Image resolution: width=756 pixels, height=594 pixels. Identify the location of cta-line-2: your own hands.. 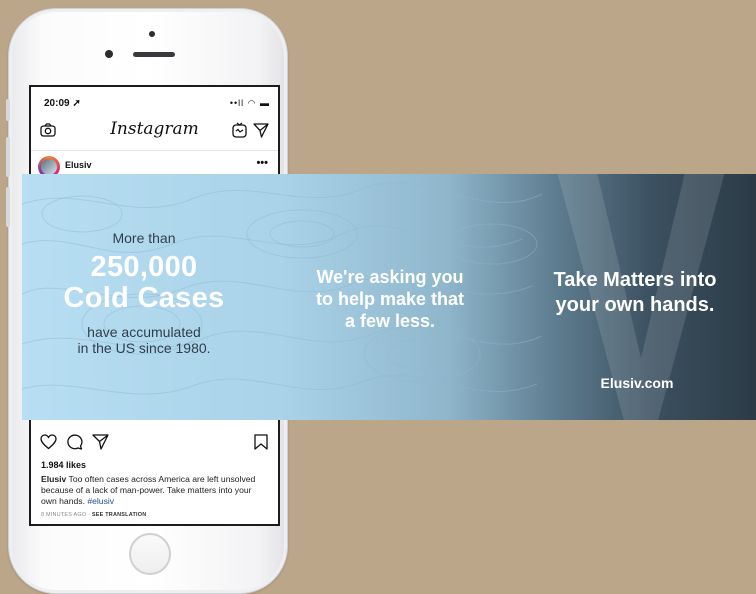
(635, 305).